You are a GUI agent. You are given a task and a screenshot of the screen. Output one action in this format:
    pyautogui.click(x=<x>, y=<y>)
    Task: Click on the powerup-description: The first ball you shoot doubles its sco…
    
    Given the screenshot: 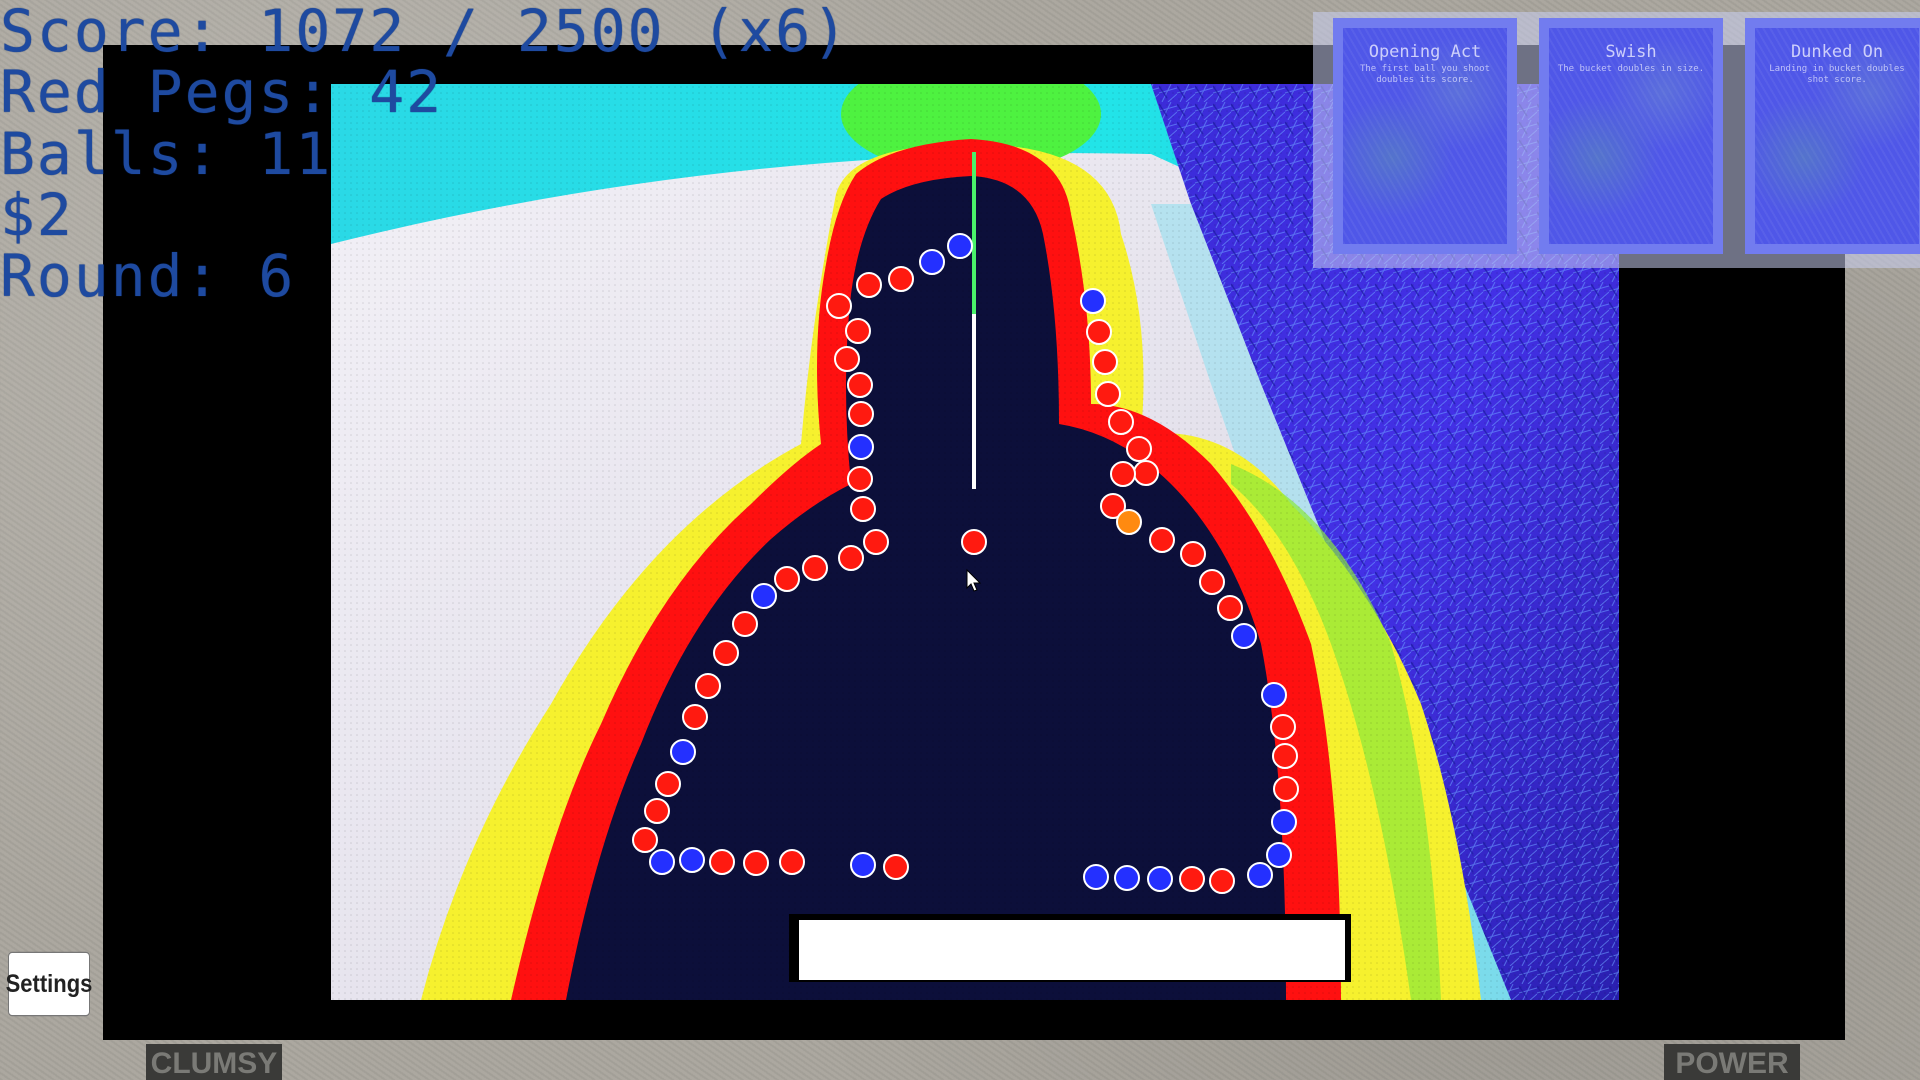 What is the action you would take?
    pyautogui.click(x=1425, y=74)
    